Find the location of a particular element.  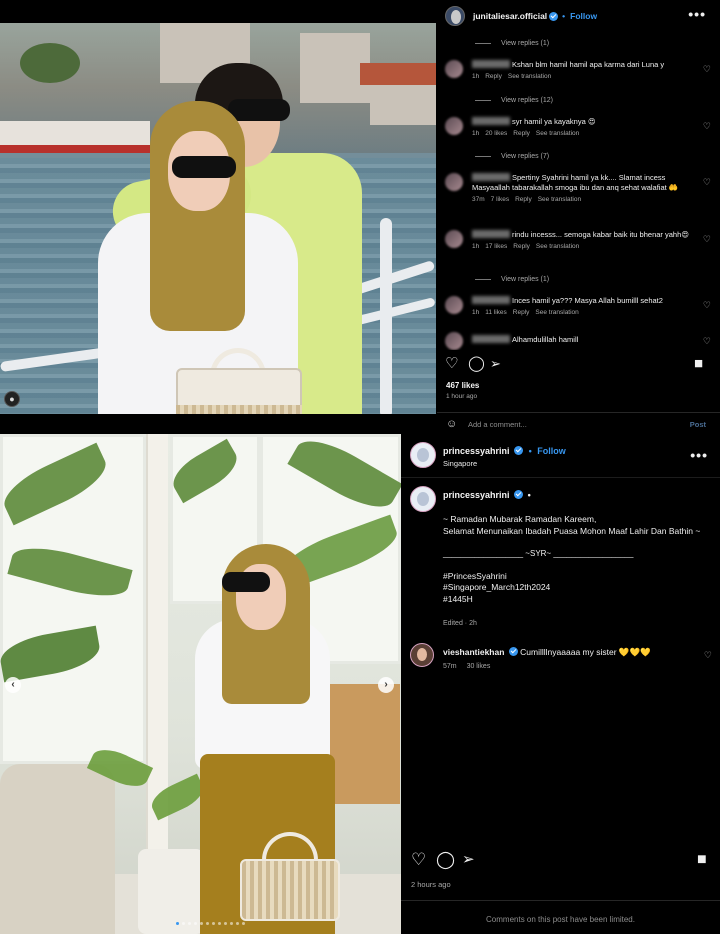

post-button: Post is located at coordinates (698, 424).